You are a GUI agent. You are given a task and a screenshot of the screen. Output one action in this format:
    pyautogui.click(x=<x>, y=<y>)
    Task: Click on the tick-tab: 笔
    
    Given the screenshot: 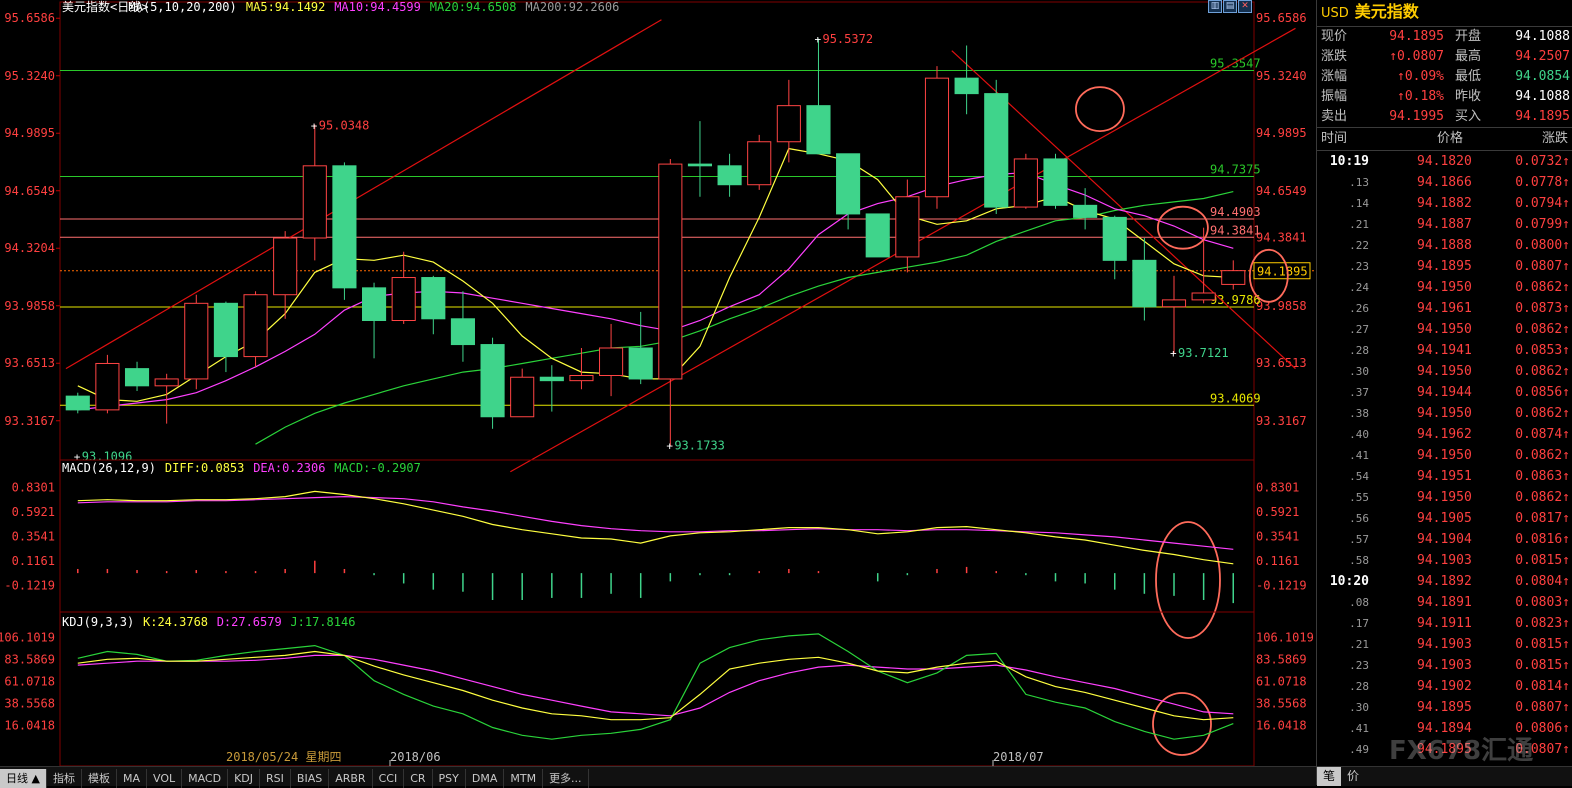 What is the action you would take?
    pyautogui.click(x=1329, y=776)
    